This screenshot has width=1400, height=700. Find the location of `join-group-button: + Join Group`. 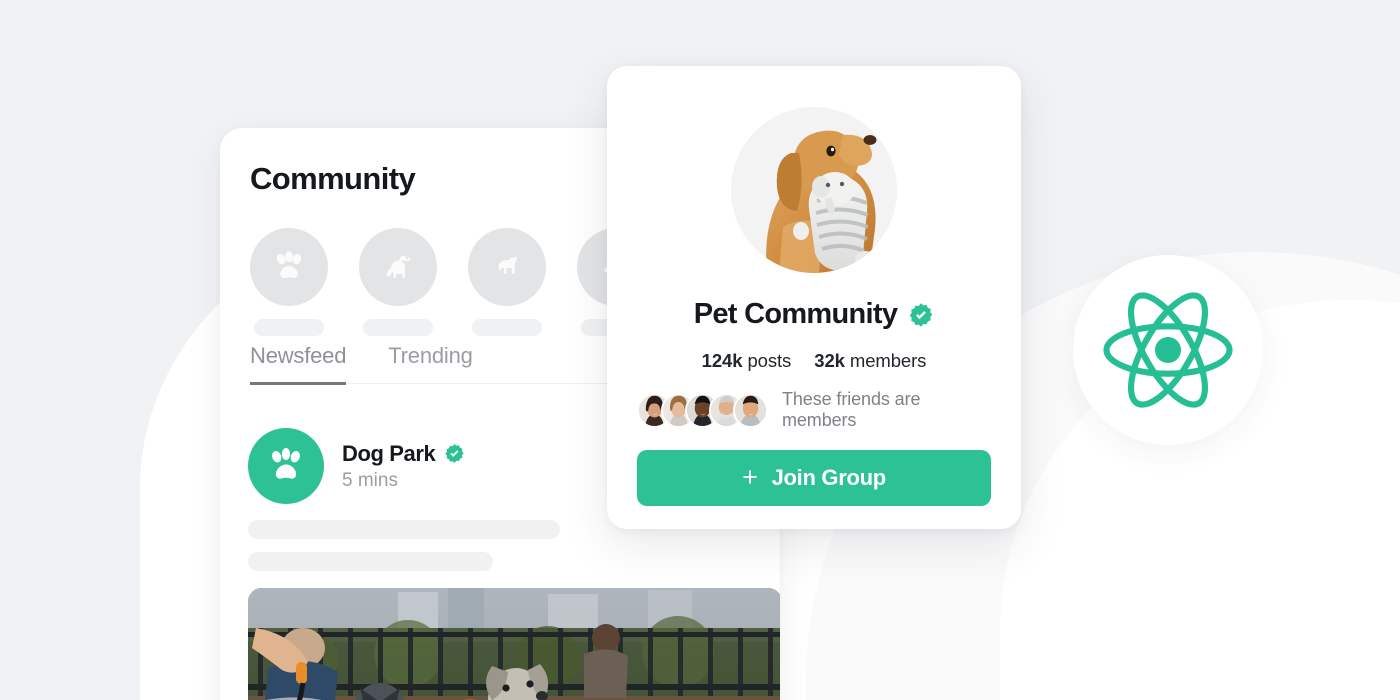

join-group-button: + Join Group is located at coordinates (814, 478).